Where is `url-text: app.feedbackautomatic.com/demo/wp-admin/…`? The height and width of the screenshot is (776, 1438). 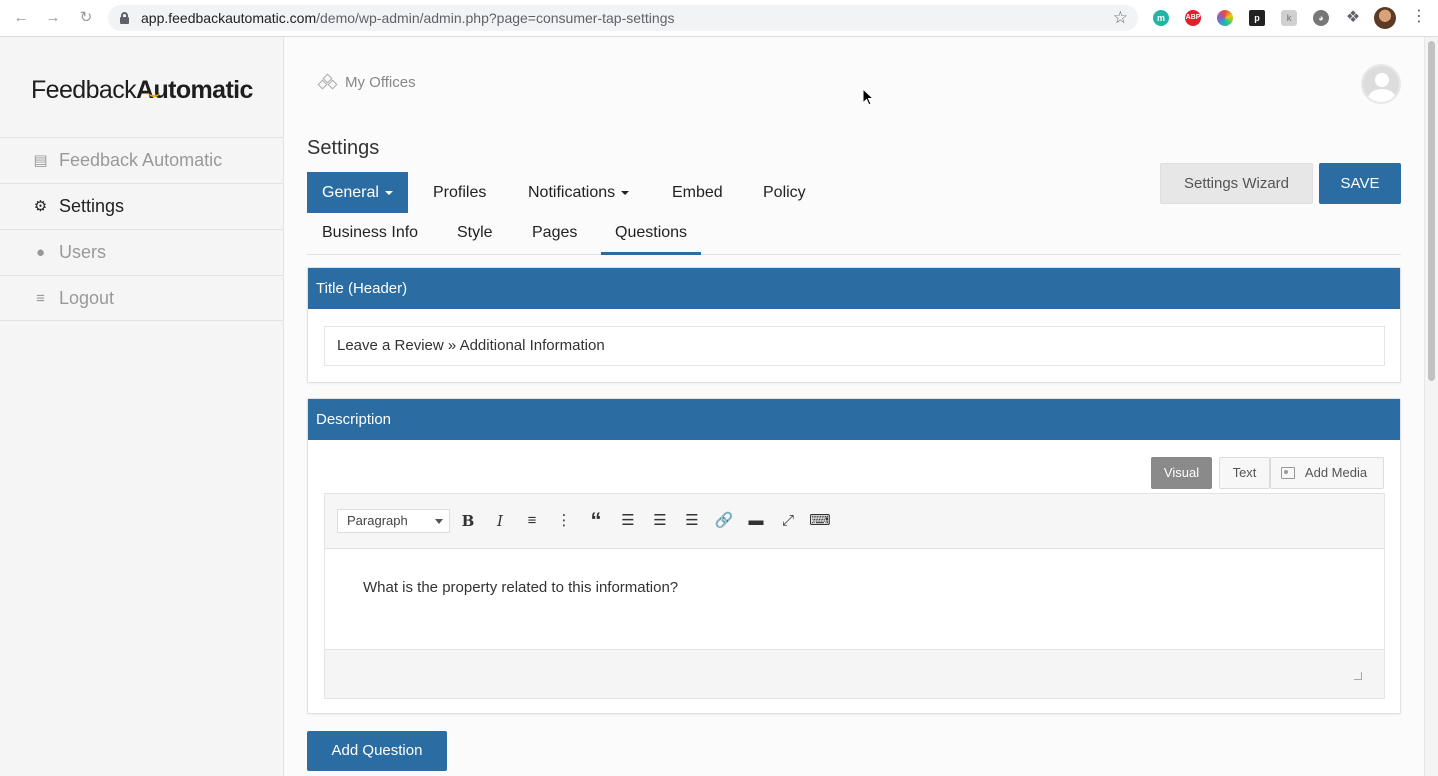 url-text: app.feedbackautomatic.com/demo/wp-admin/… is located at coordinates (407, 18).